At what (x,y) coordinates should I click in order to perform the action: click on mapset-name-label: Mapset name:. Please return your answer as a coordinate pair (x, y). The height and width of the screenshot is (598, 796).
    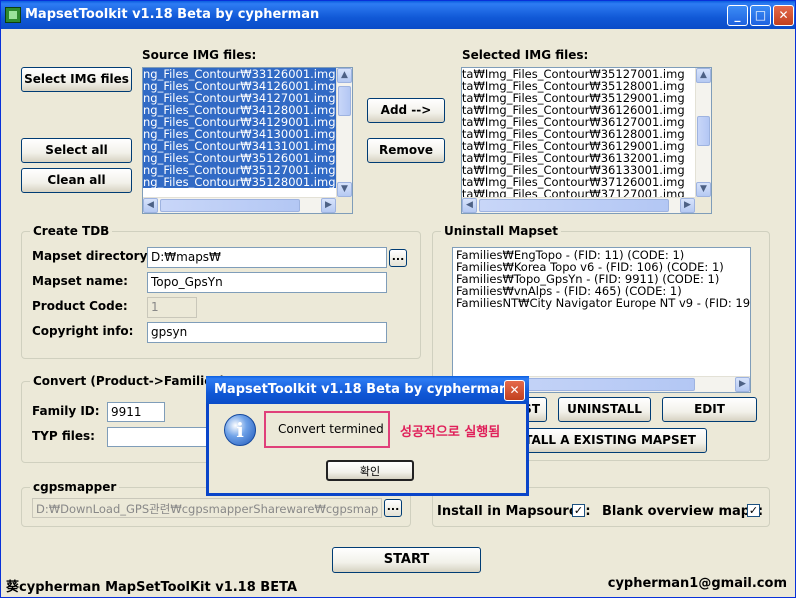
    Looking at the image, I should click on (80, 281).